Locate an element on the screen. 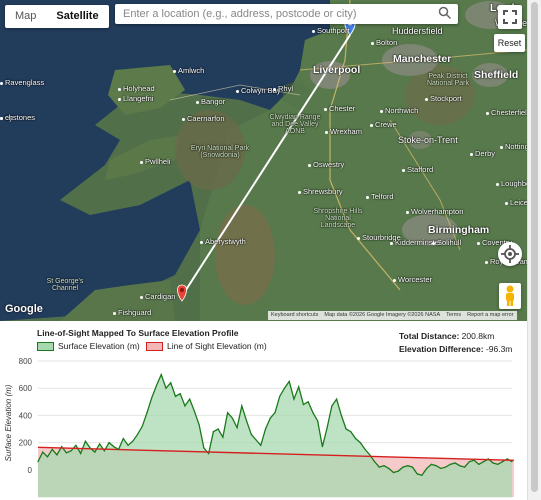 The height and width of the screenshot is (500, 541). report-error-link: Report a map error is located at coordinates (490, 315).